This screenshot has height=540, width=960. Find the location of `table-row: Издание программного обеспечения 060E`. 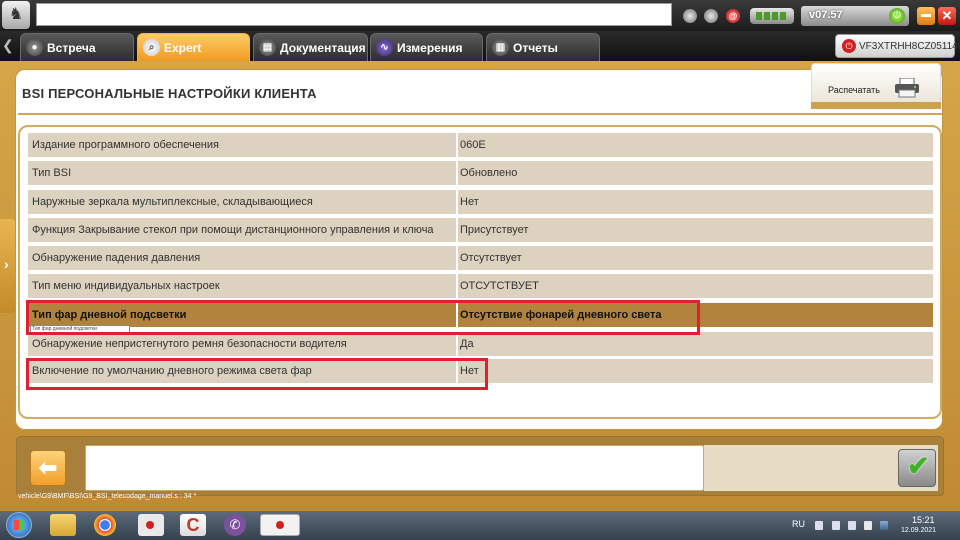

table-row: Издание программного обеспечения 060E is located at coordinates (480, 145).